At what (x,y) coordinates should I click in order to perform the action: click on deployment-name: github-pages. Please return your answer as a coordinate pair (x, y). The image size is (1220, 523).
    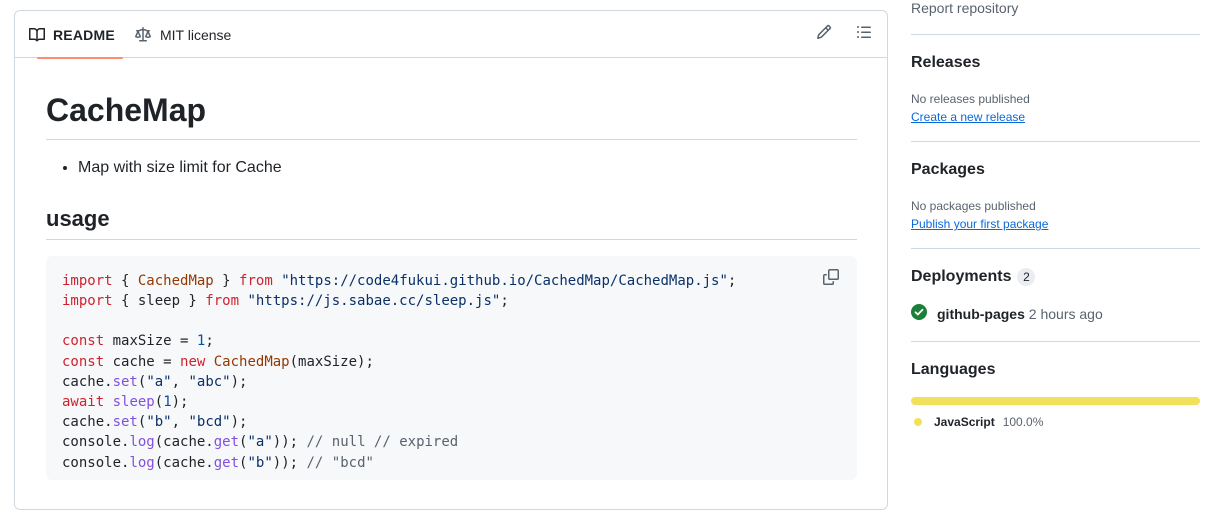
    Looking at the image, I should click on (981, 313).